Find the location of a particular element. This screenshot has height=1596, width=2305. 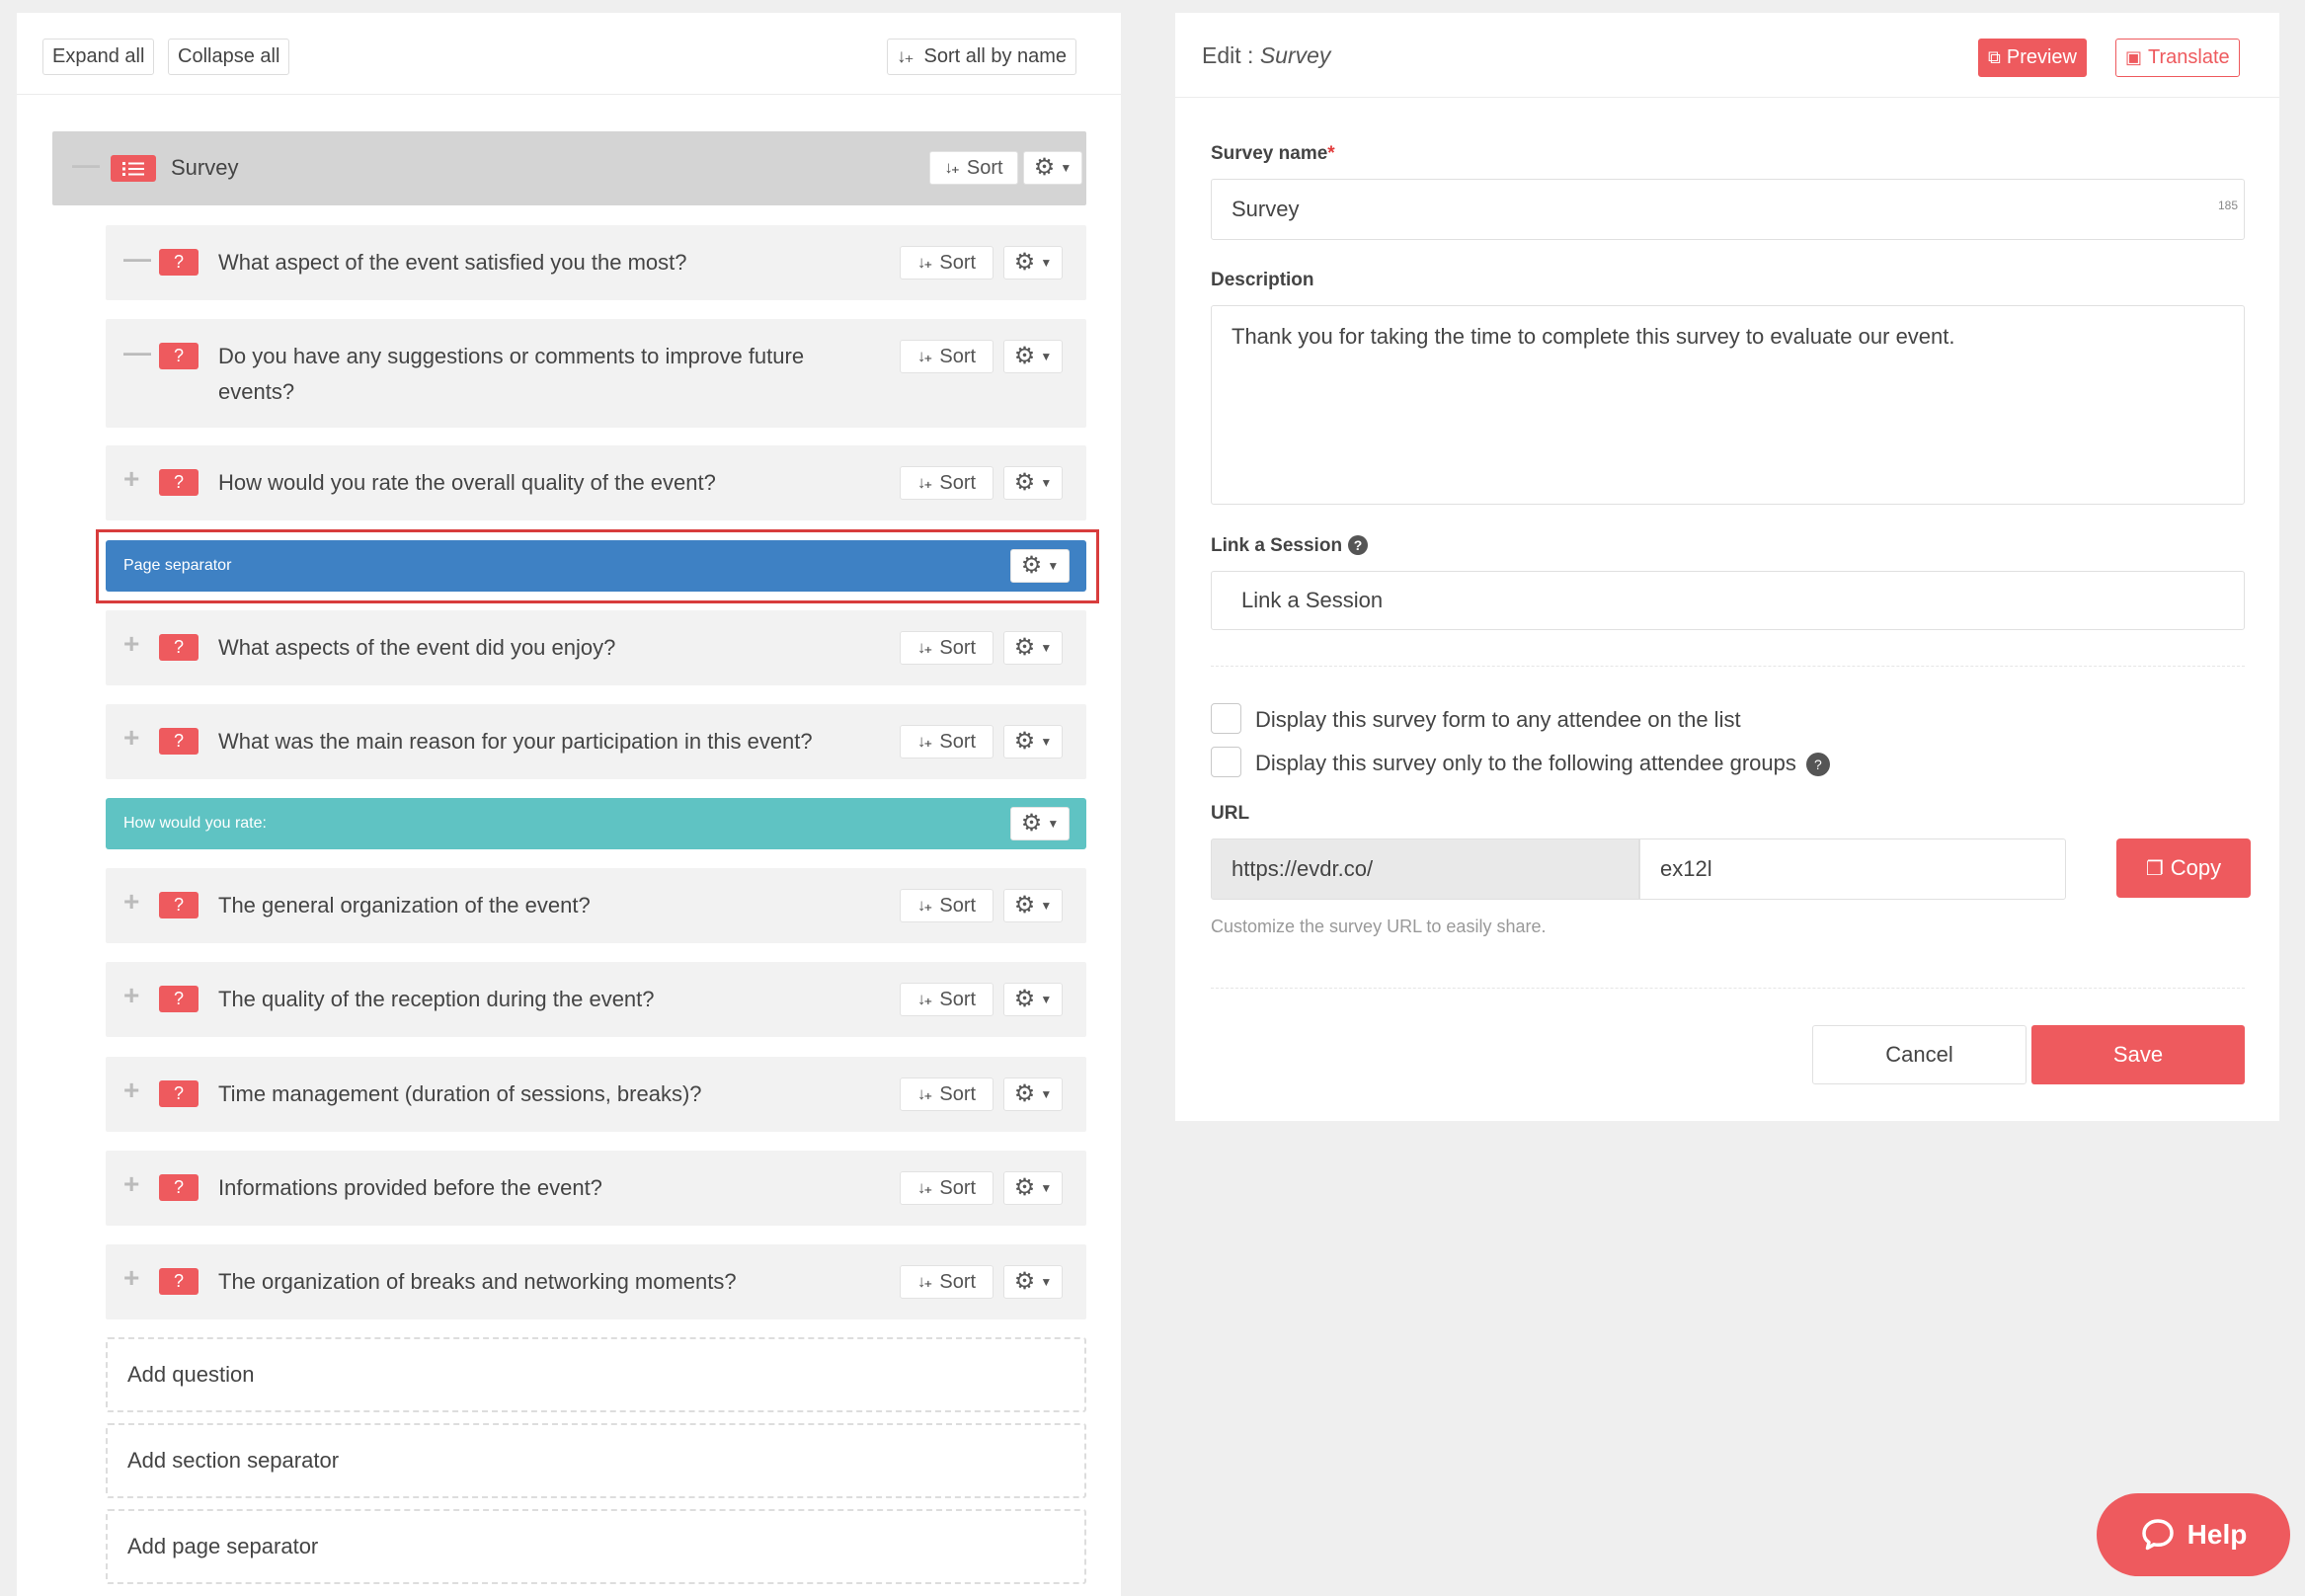

question-text: The general organization of the event? is located at coordinates (405, 905).